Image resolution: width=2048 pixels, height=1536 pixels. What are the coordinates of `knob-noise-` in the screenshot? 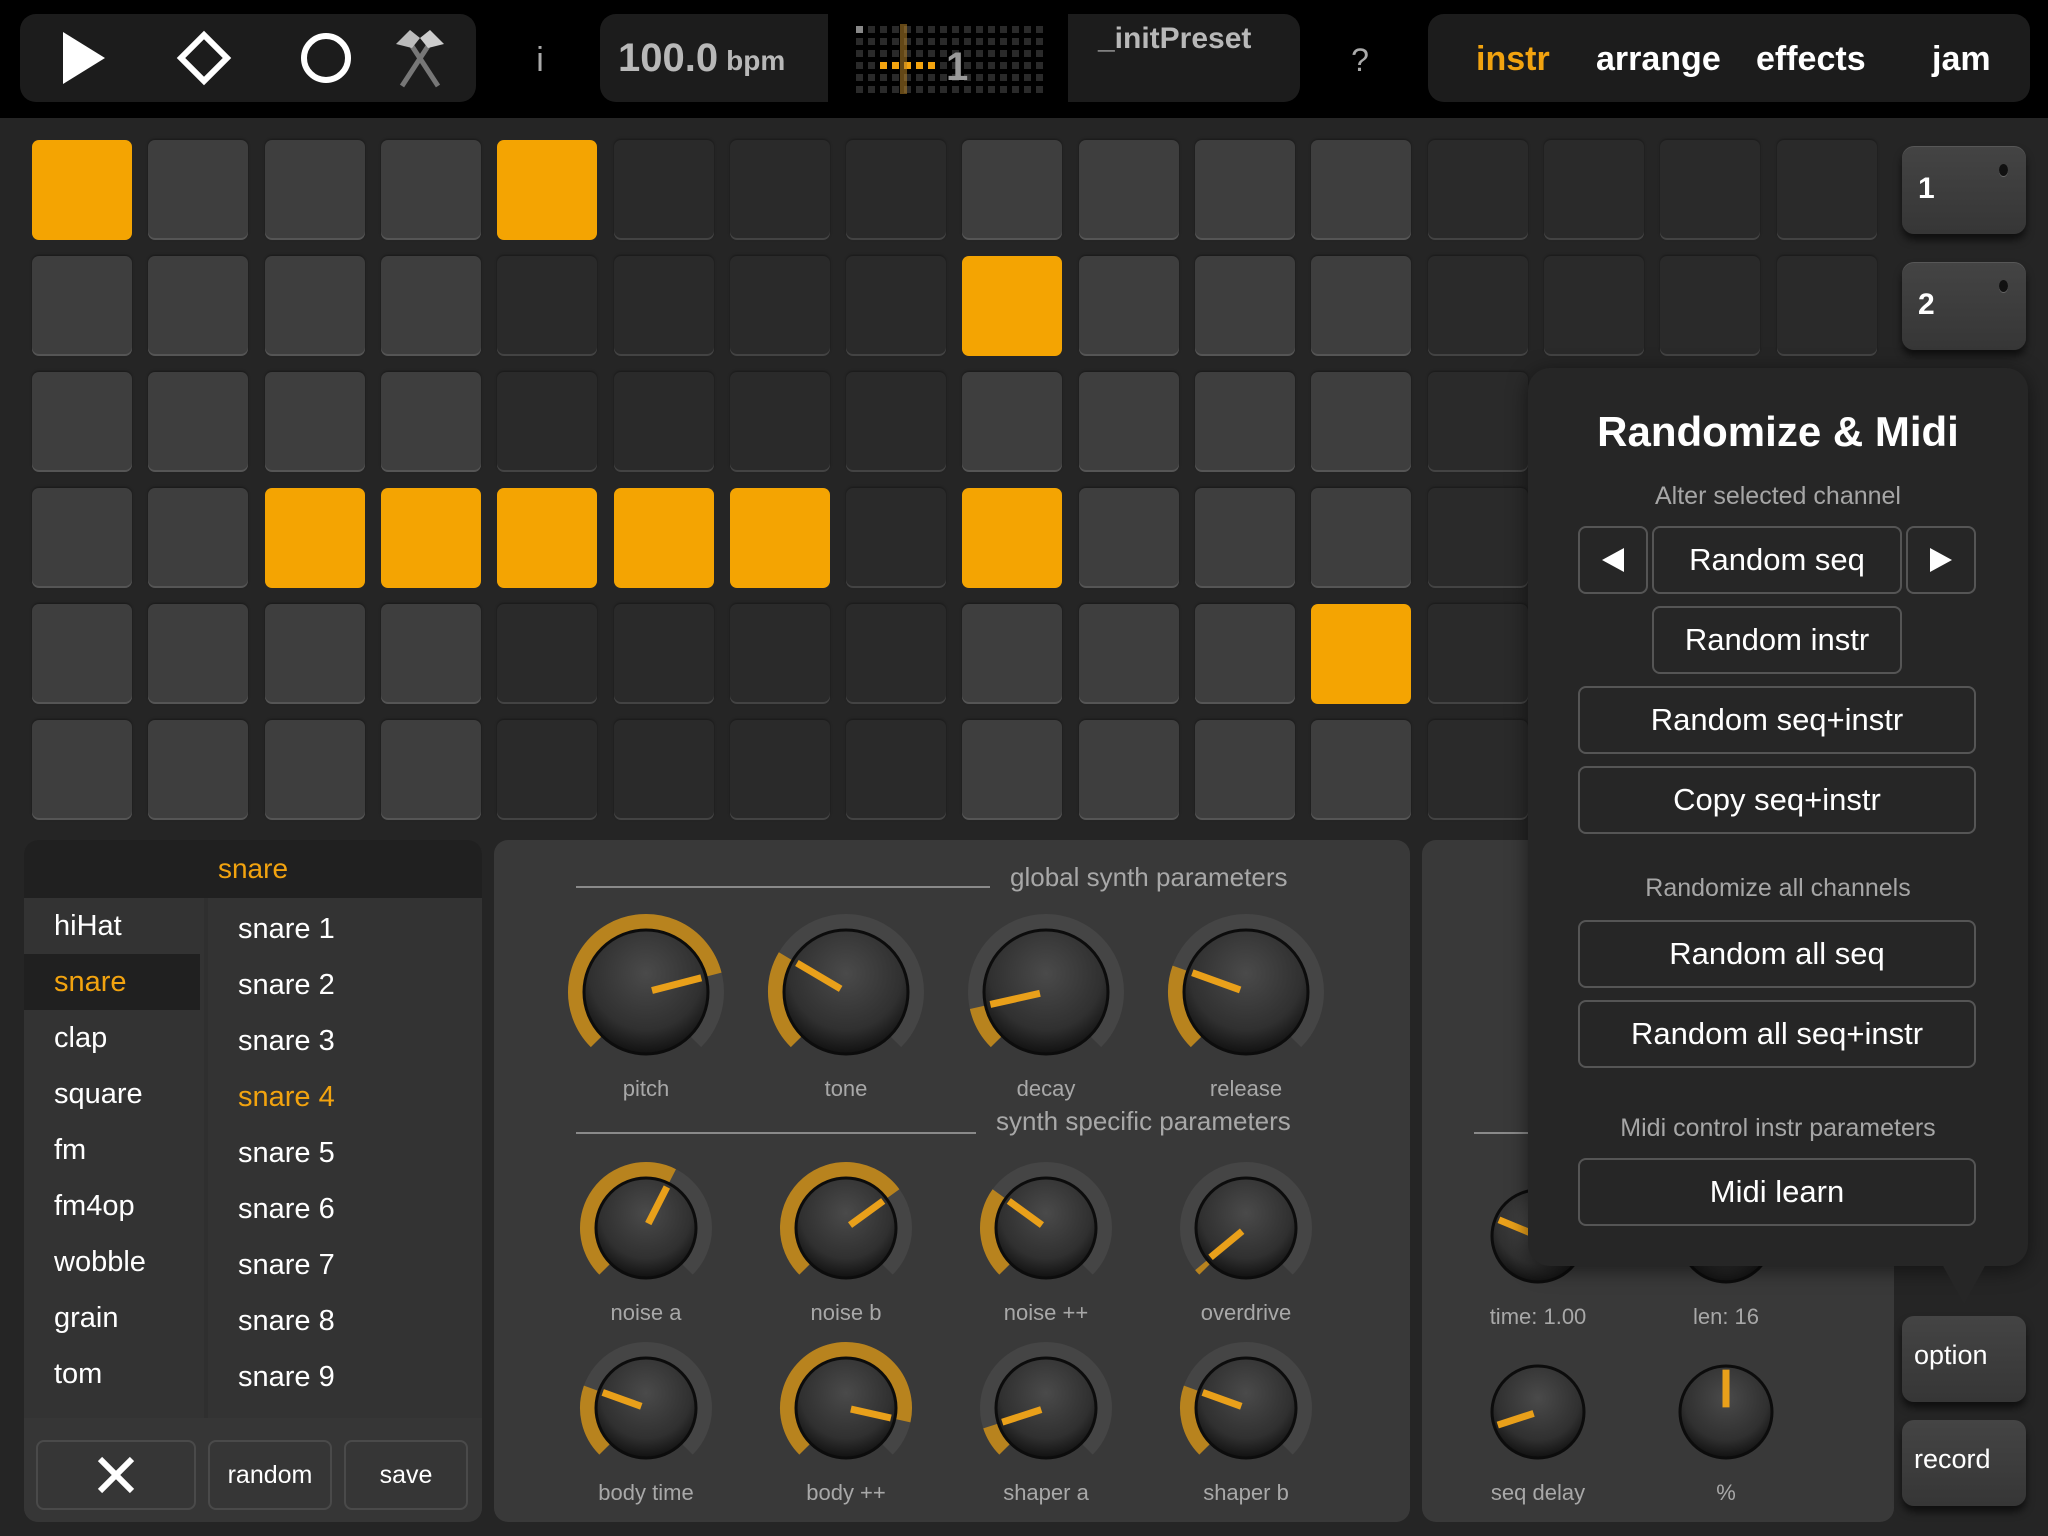 It's located at (1046, 1228).